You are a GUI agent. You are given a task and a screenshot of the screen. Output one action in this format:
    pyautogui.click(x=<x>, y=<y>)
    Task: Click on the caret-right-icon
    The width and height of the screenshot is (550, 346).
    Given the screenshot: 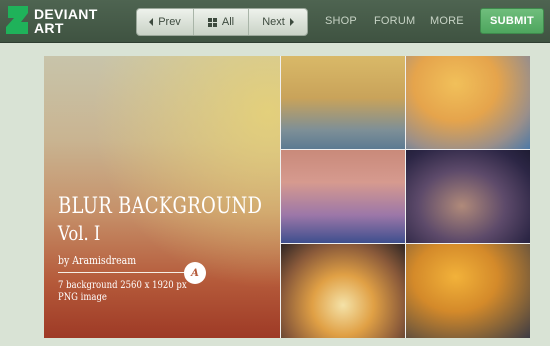 What is the action you would take?
    pyautogui.click(x=291, y=22)
    